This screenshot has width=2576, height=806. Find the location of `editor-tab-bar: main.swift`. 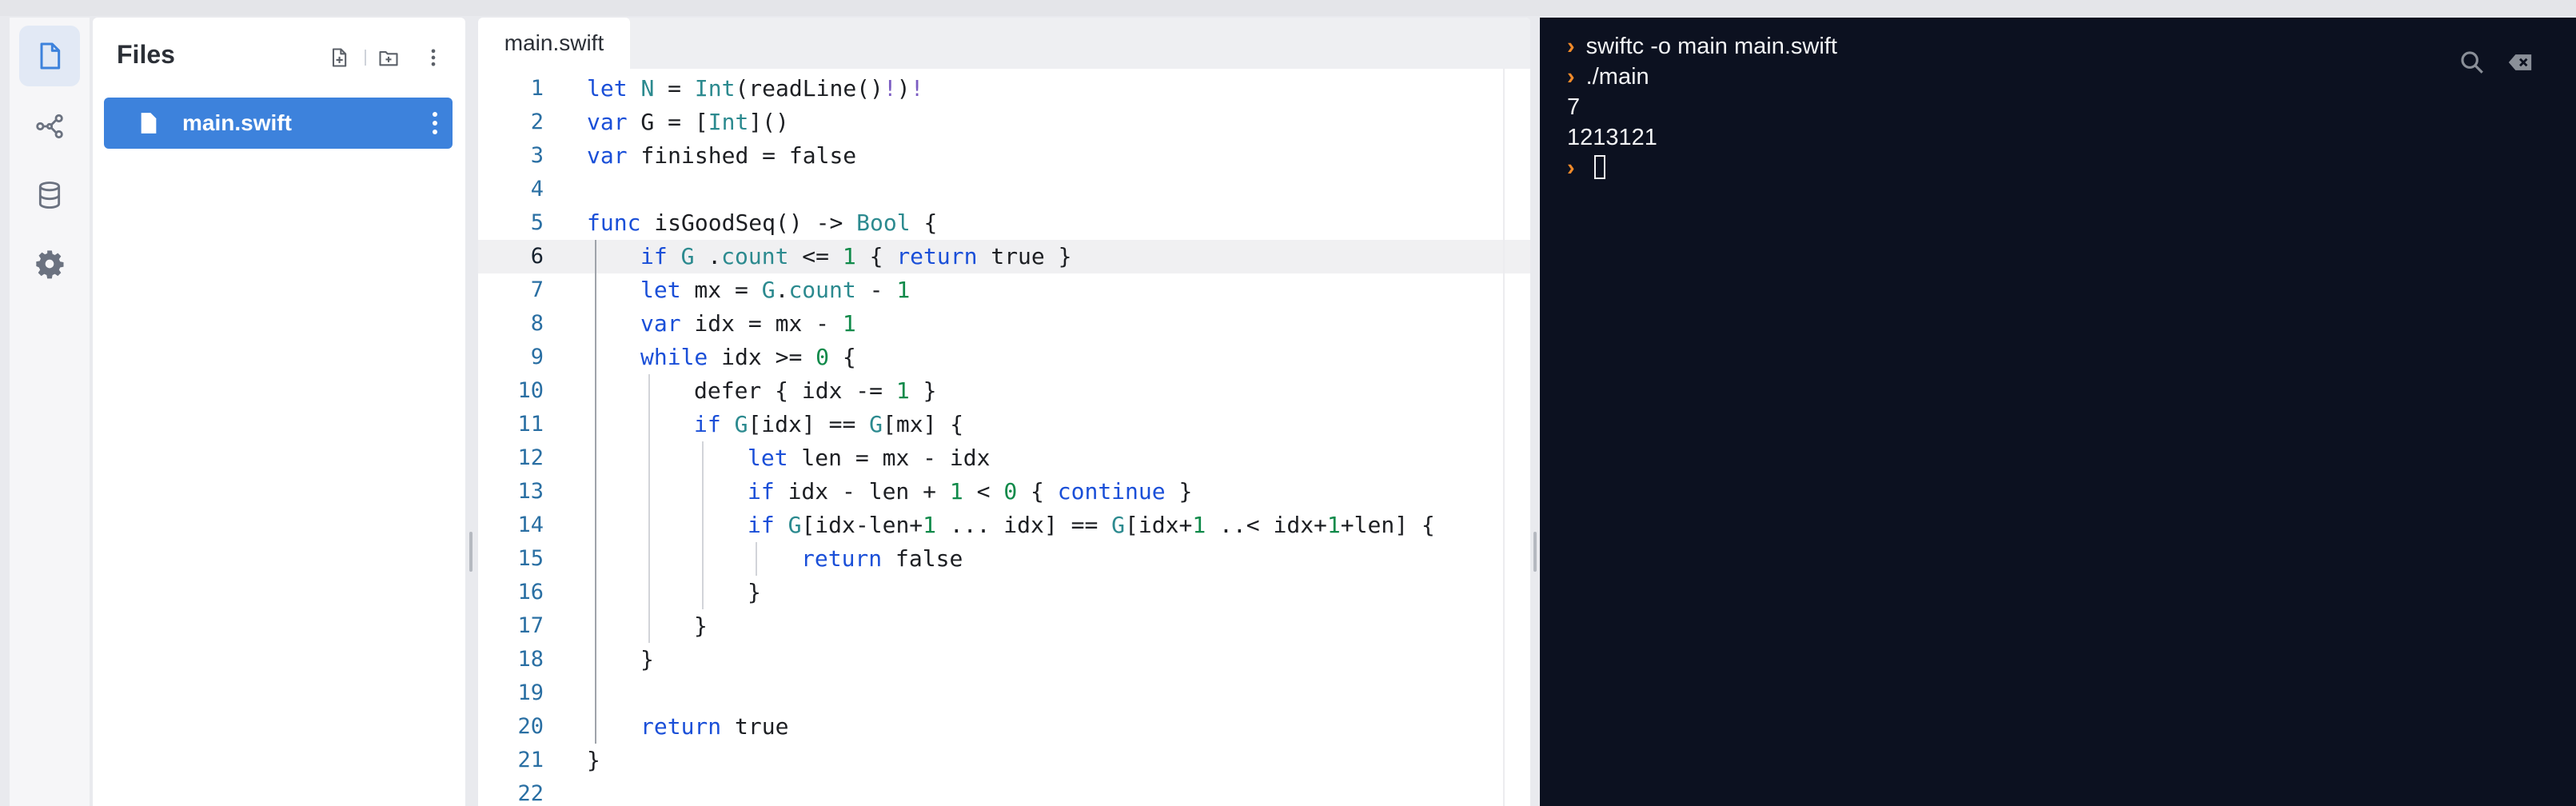

editor-tab-bar: main.swift is located at coordinates (1004, 44).